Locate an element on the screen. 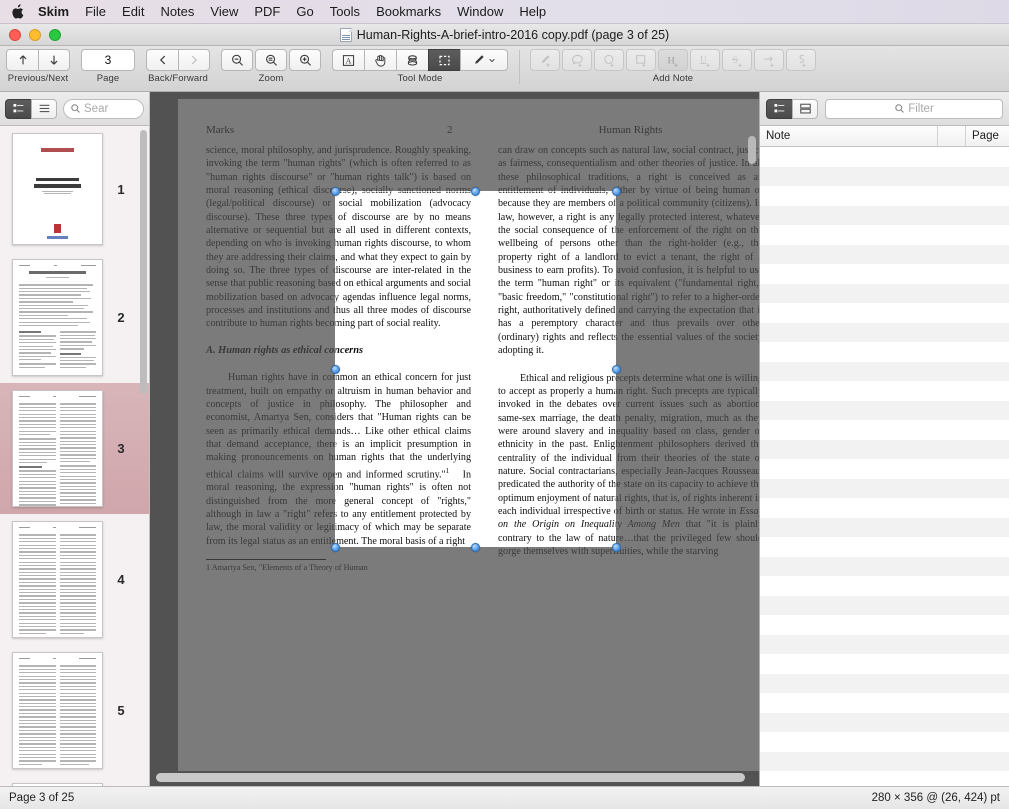  select-tool-button is located at coordinates (444, 60).